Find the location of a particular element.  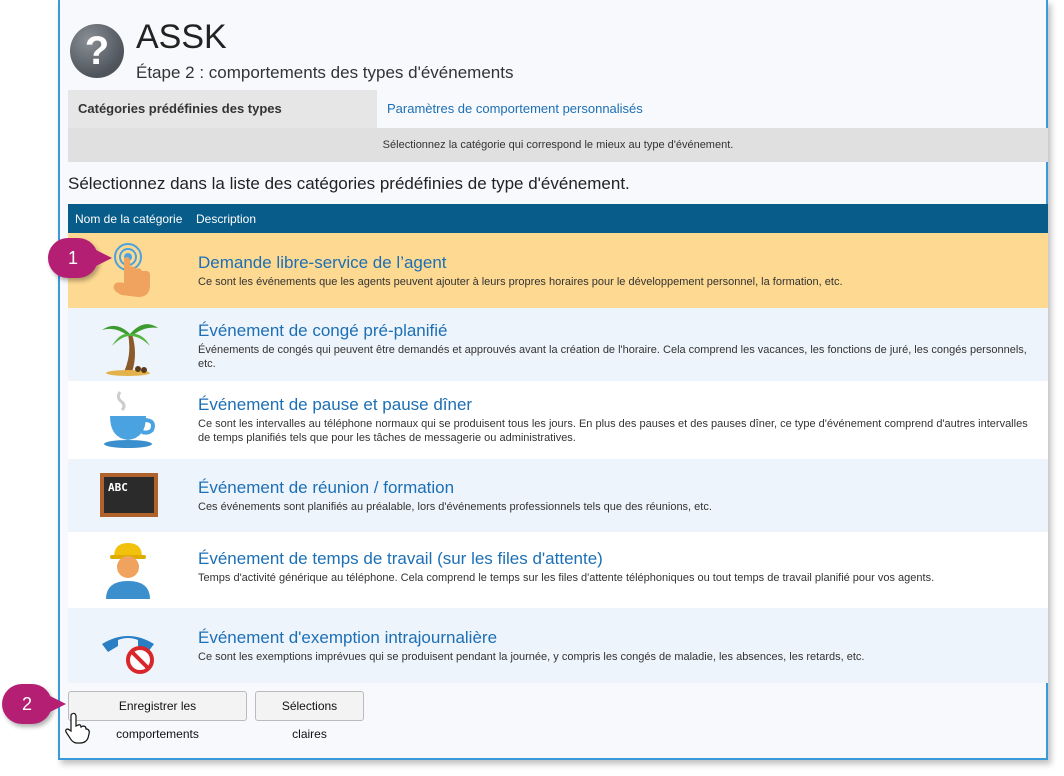

column-header-name: Nom de la catégorie is located at coordinates (129, 219).